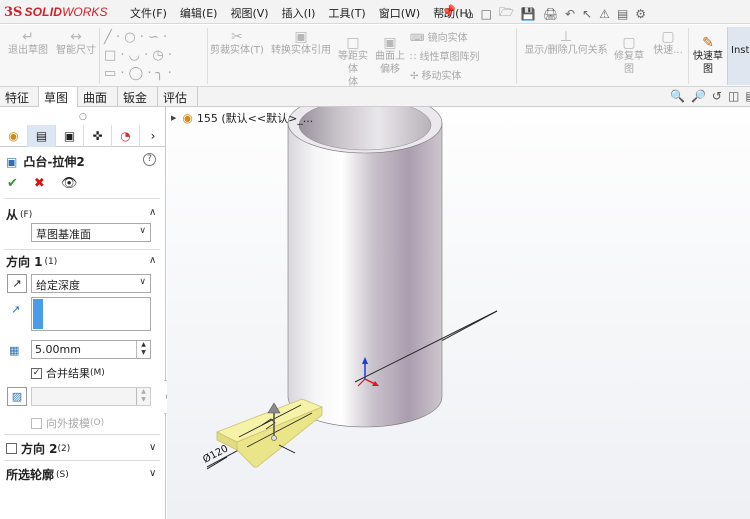 The image size is (750, 519). Describe the element at coordinates (154, 74) in the screenshot. I see `slot-polygon-fillet-tools: ▭ · ◯ · ╮ ·` at that location.